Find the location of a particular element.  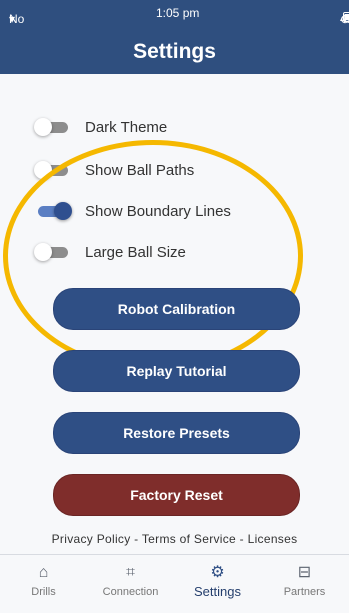

ball-paths-row: Show Ball Paths is located at coordinates (112, 170).